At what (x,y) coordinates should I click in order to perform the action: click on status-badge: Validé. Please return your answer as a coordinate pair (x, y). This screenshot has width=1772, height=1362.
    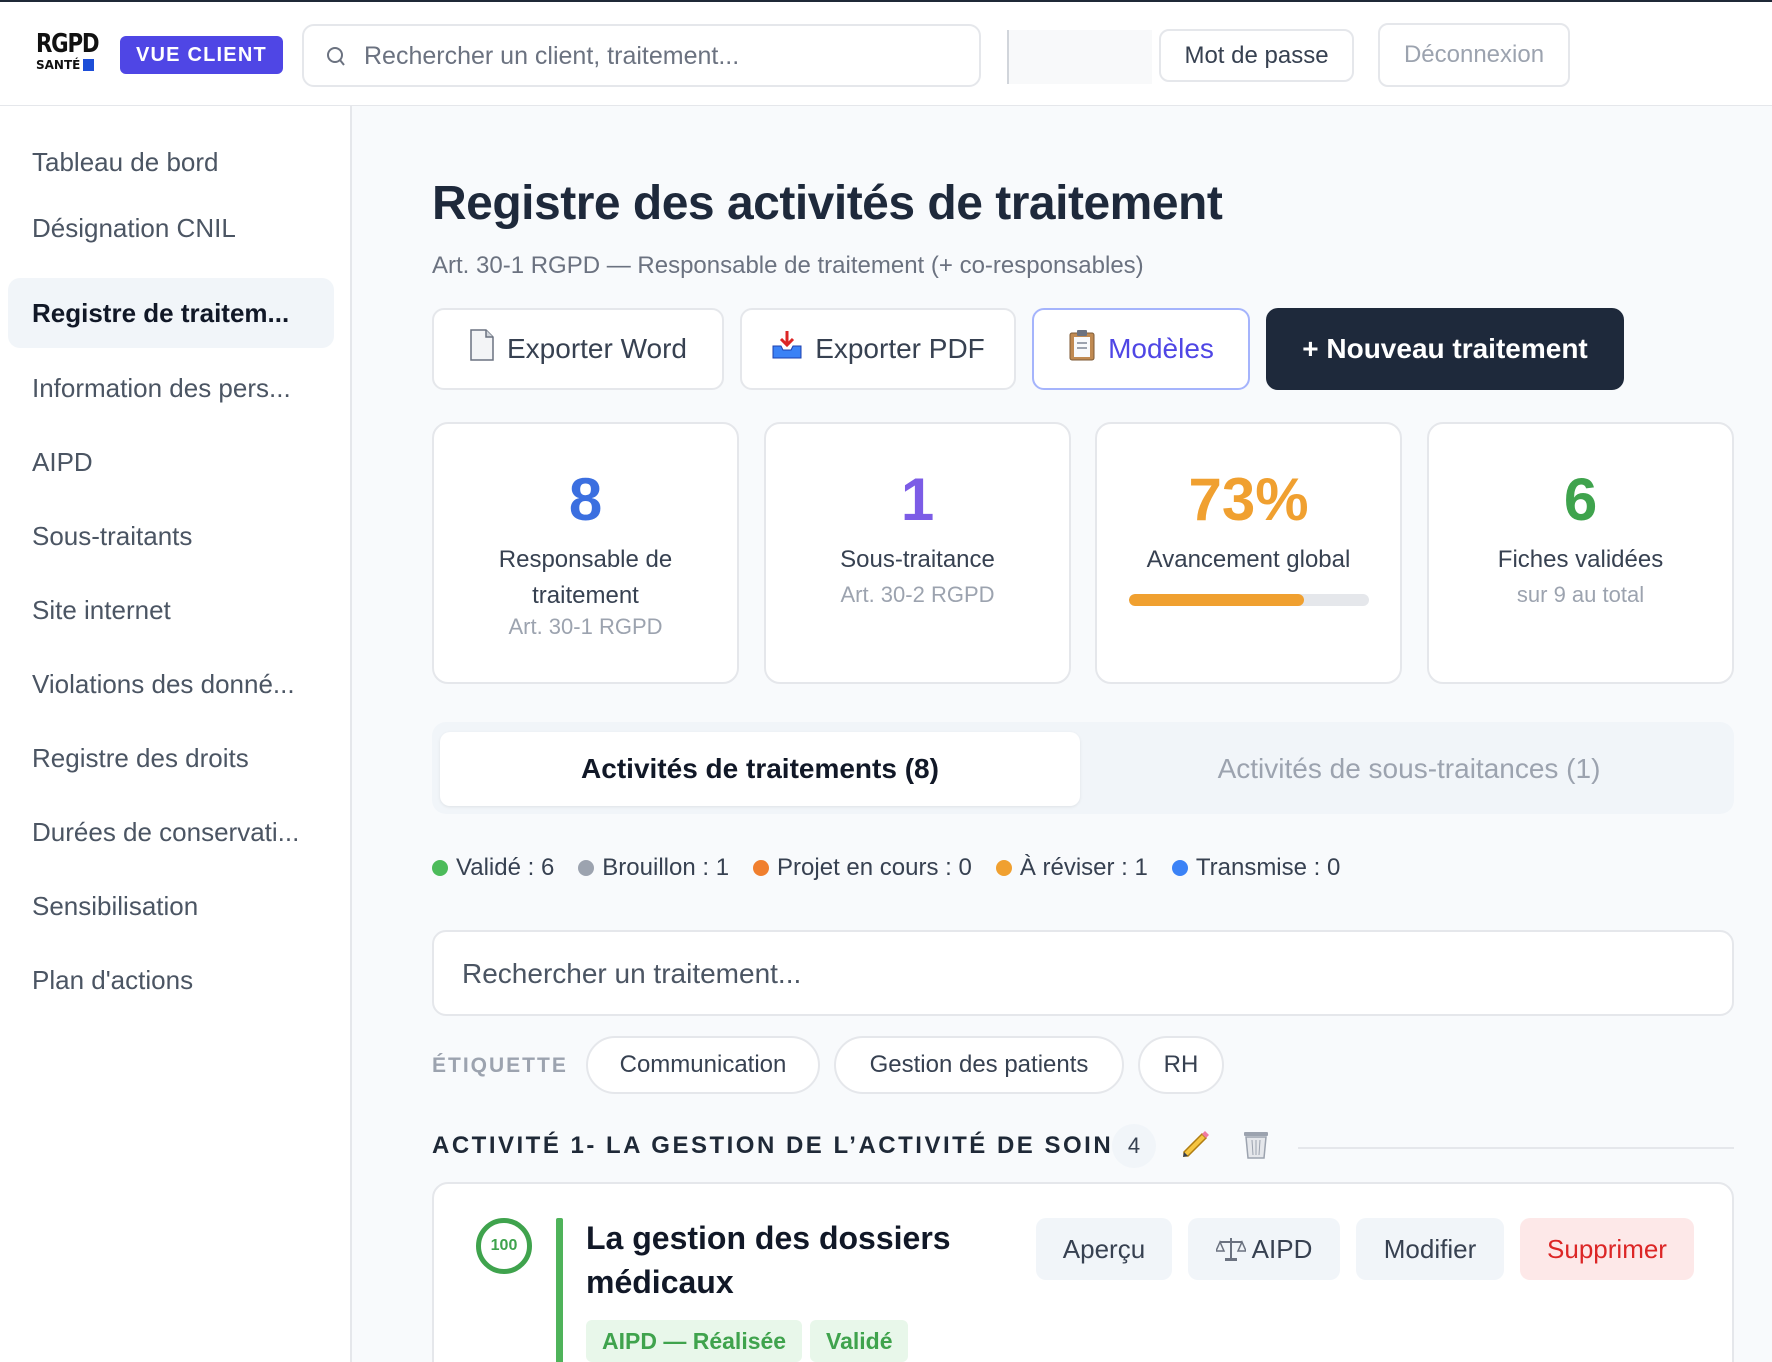
    Looking at the image, I should click on (859, 1341).